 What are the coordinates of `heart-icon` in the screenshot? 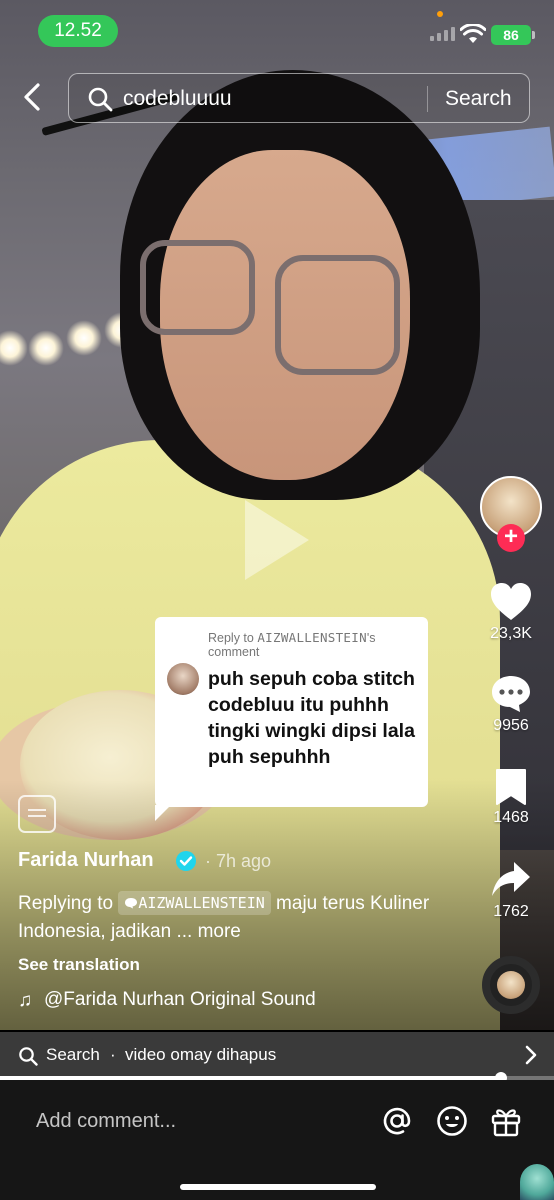 It's located at (511, 601).